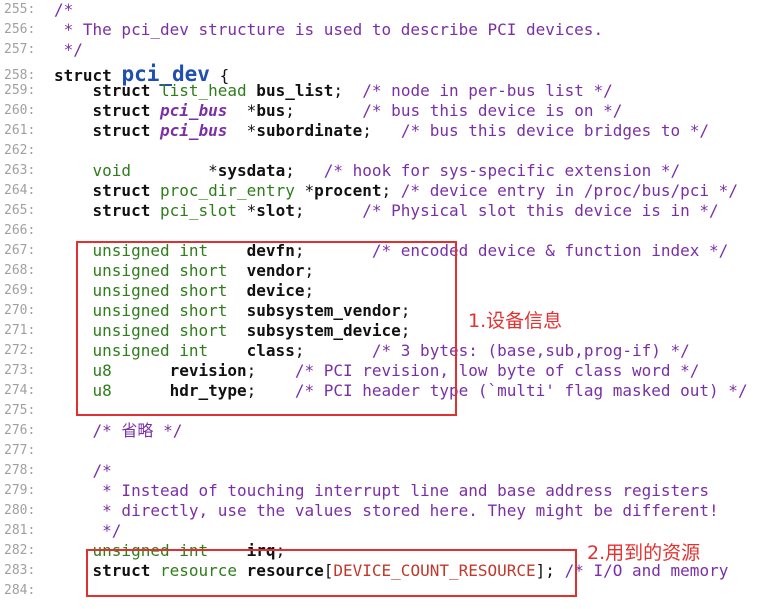  Describe the element at coordinates (20, 530) in the screenshot. I see `line-number: 281:` at that location.